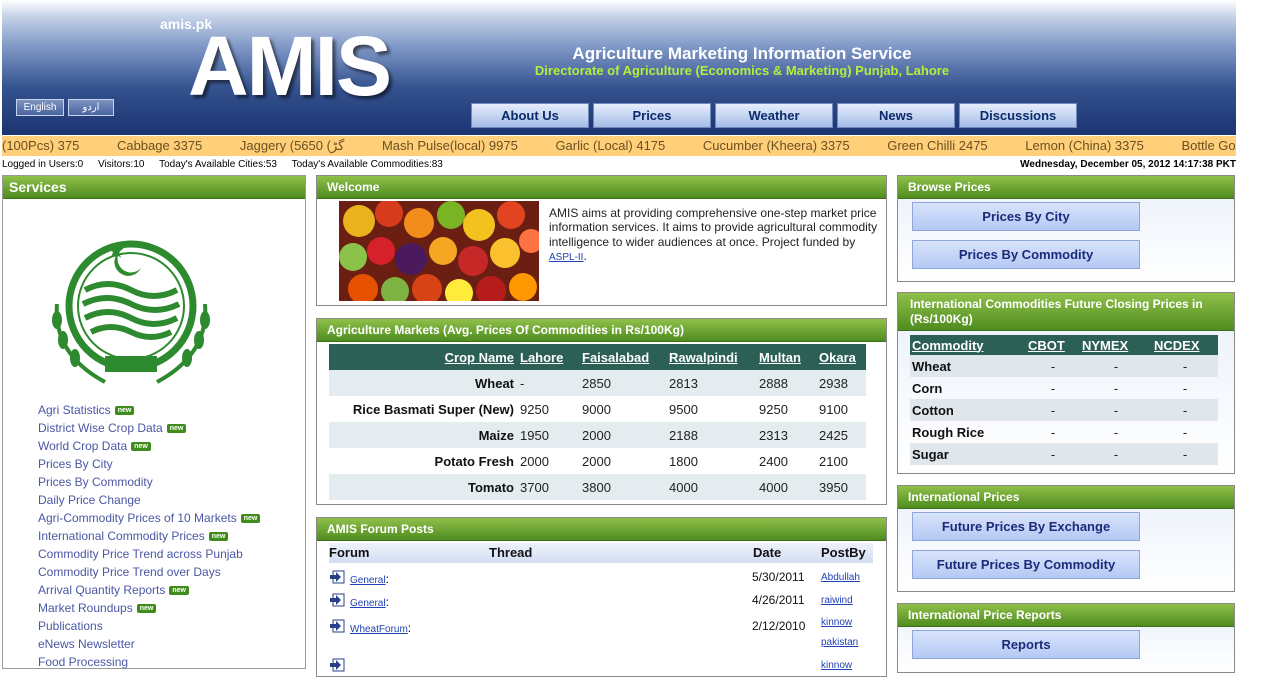  Describe the element at coordinates (97, 608) in the screenshot. I see `service-link: Market Roundups new` at that location.